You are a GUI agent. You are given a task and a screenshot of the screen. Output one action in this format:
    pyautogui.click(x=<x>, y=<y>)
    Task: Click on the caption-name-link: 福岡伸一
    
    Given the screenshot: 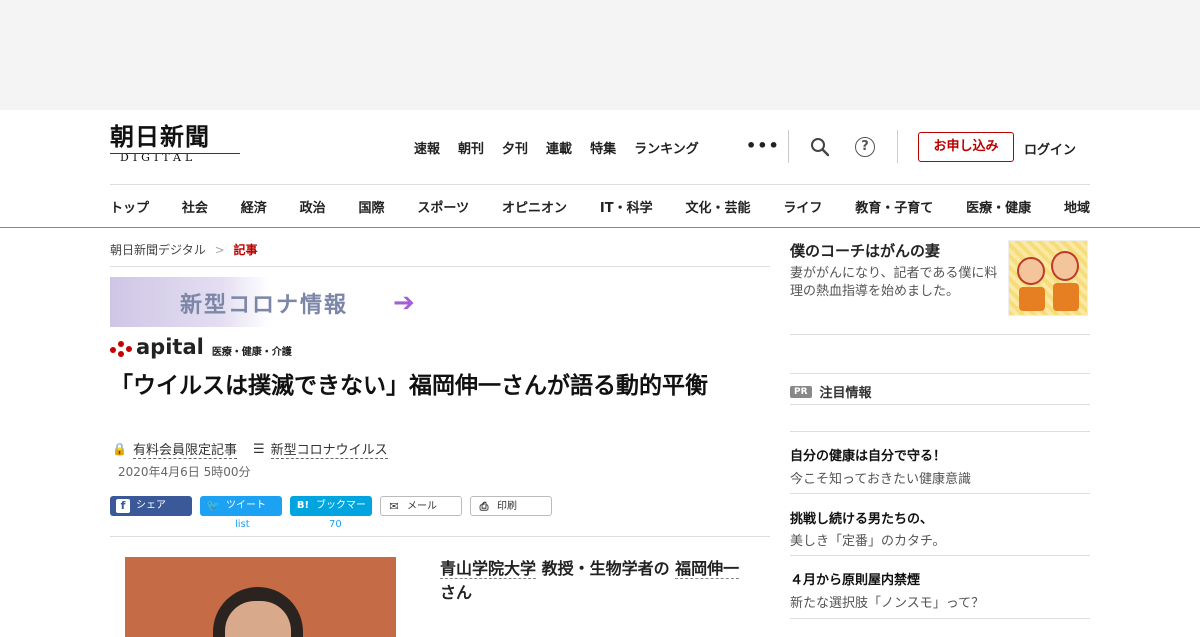 What is the action you would take?
    pyautogui.click(x=707, y=569)
    